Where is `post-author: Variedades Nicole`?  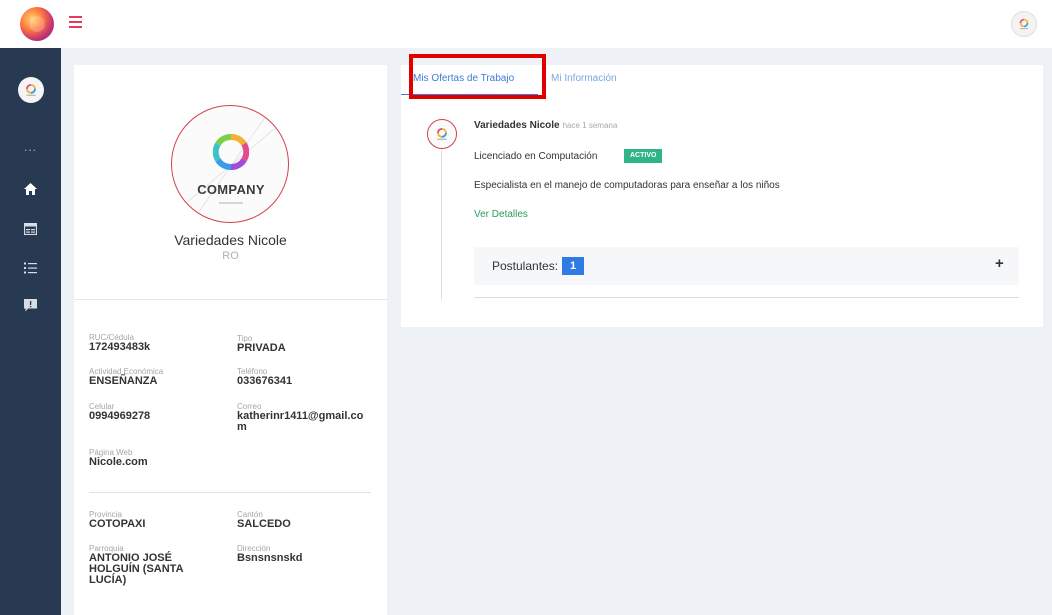 post-author: Variedades Nicole is located at coordinates (517, 125).